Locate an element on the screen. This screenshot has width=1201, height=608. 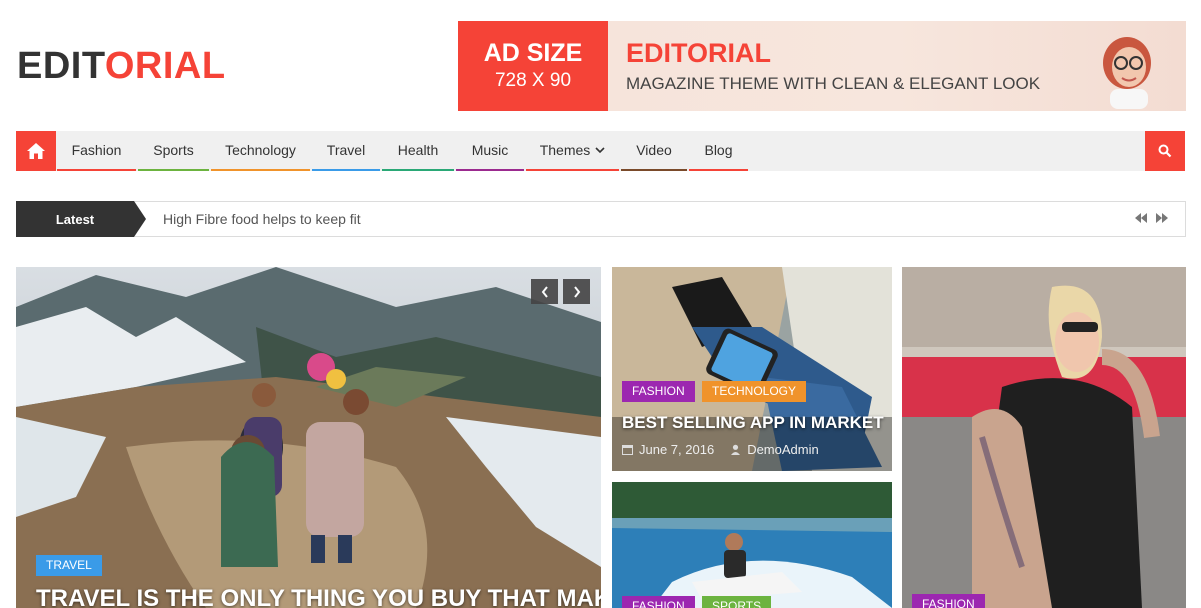
ticker-headline: High Fibre food helps to keep fit is located at coordinates (262, 219).